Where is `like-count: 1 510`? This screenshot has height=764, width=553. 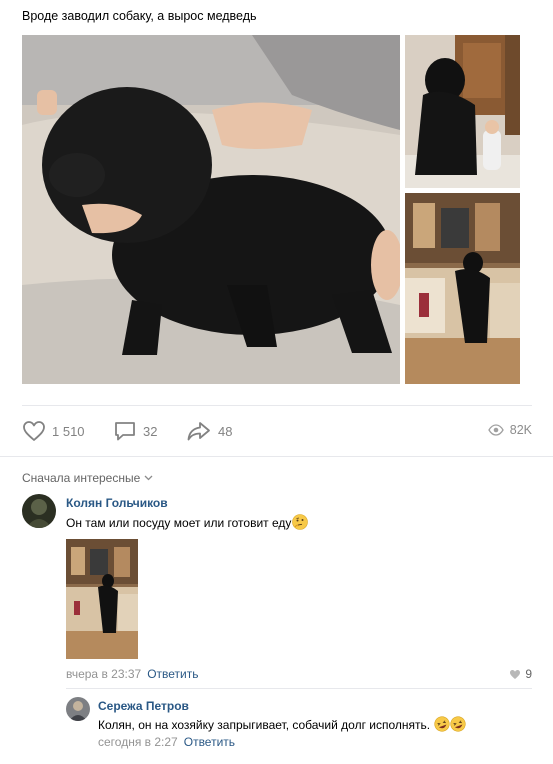
like-count: 1 510 is located at coordinates (68, 431).